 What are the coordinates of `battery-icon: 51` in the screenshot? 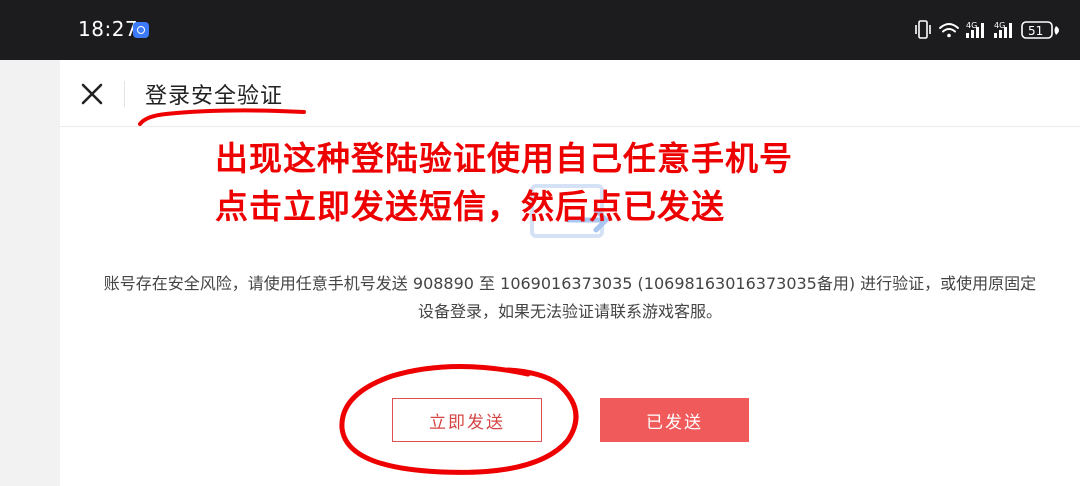 It's located at (1040, 30).